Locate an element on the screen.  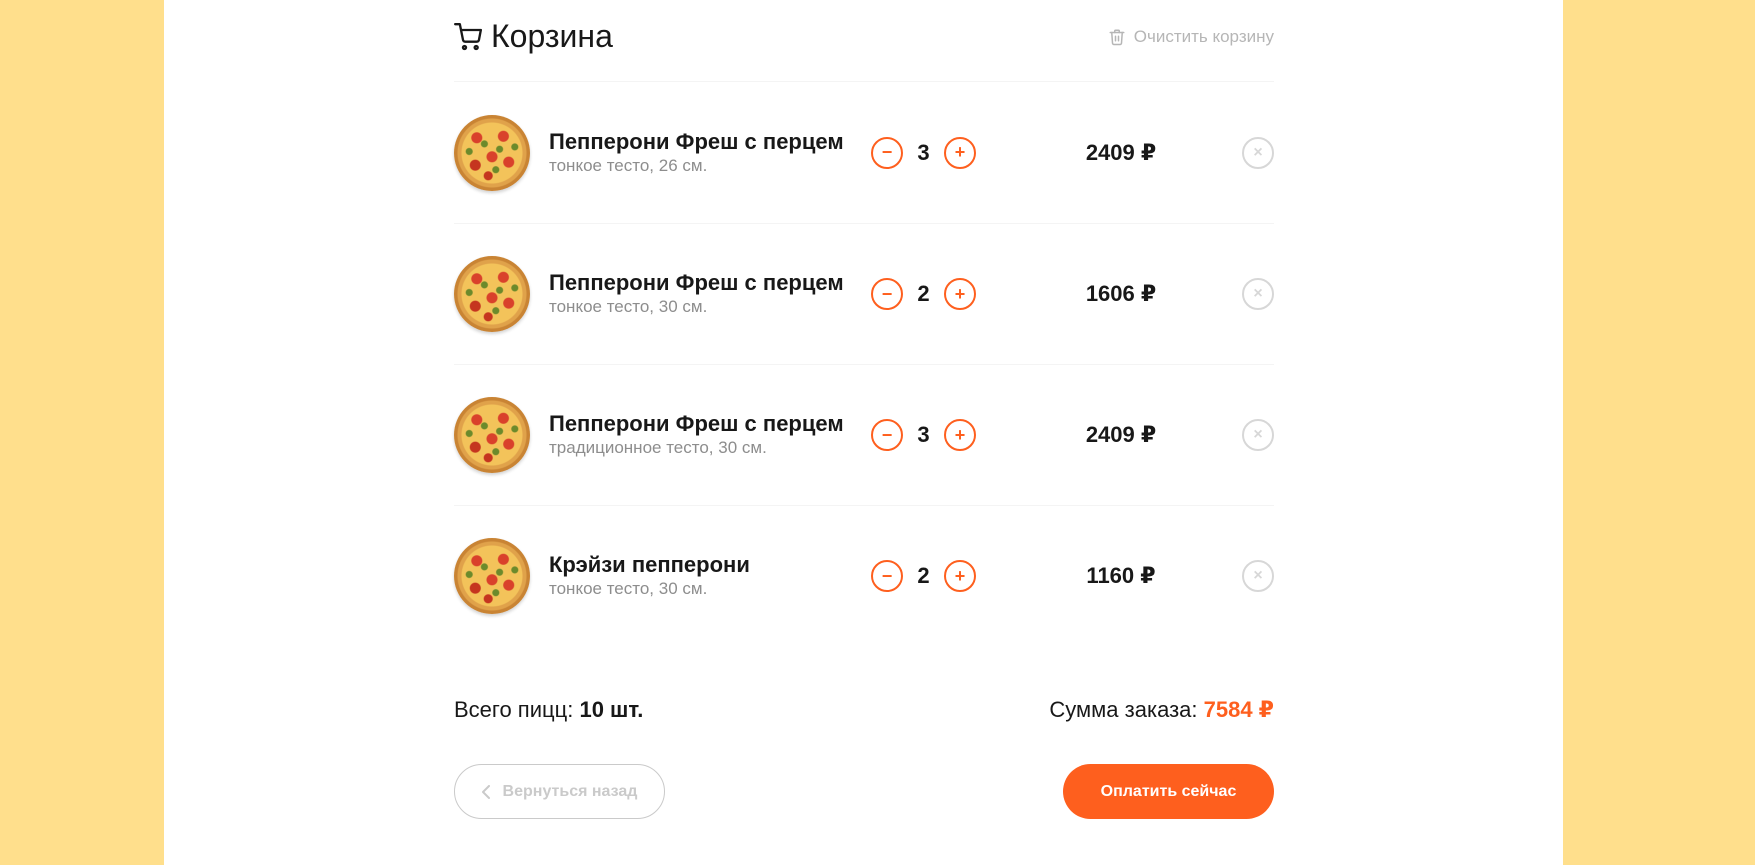
item-price: 1160 ₽ is located at coordinates (1121, 575).